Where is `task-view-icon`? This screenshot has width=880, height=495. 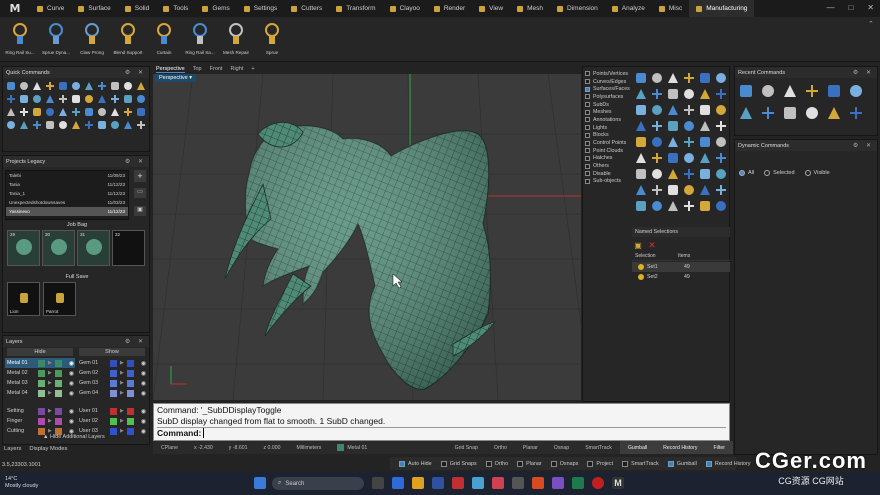
task-view-icon is located at coordinates (378, 483).